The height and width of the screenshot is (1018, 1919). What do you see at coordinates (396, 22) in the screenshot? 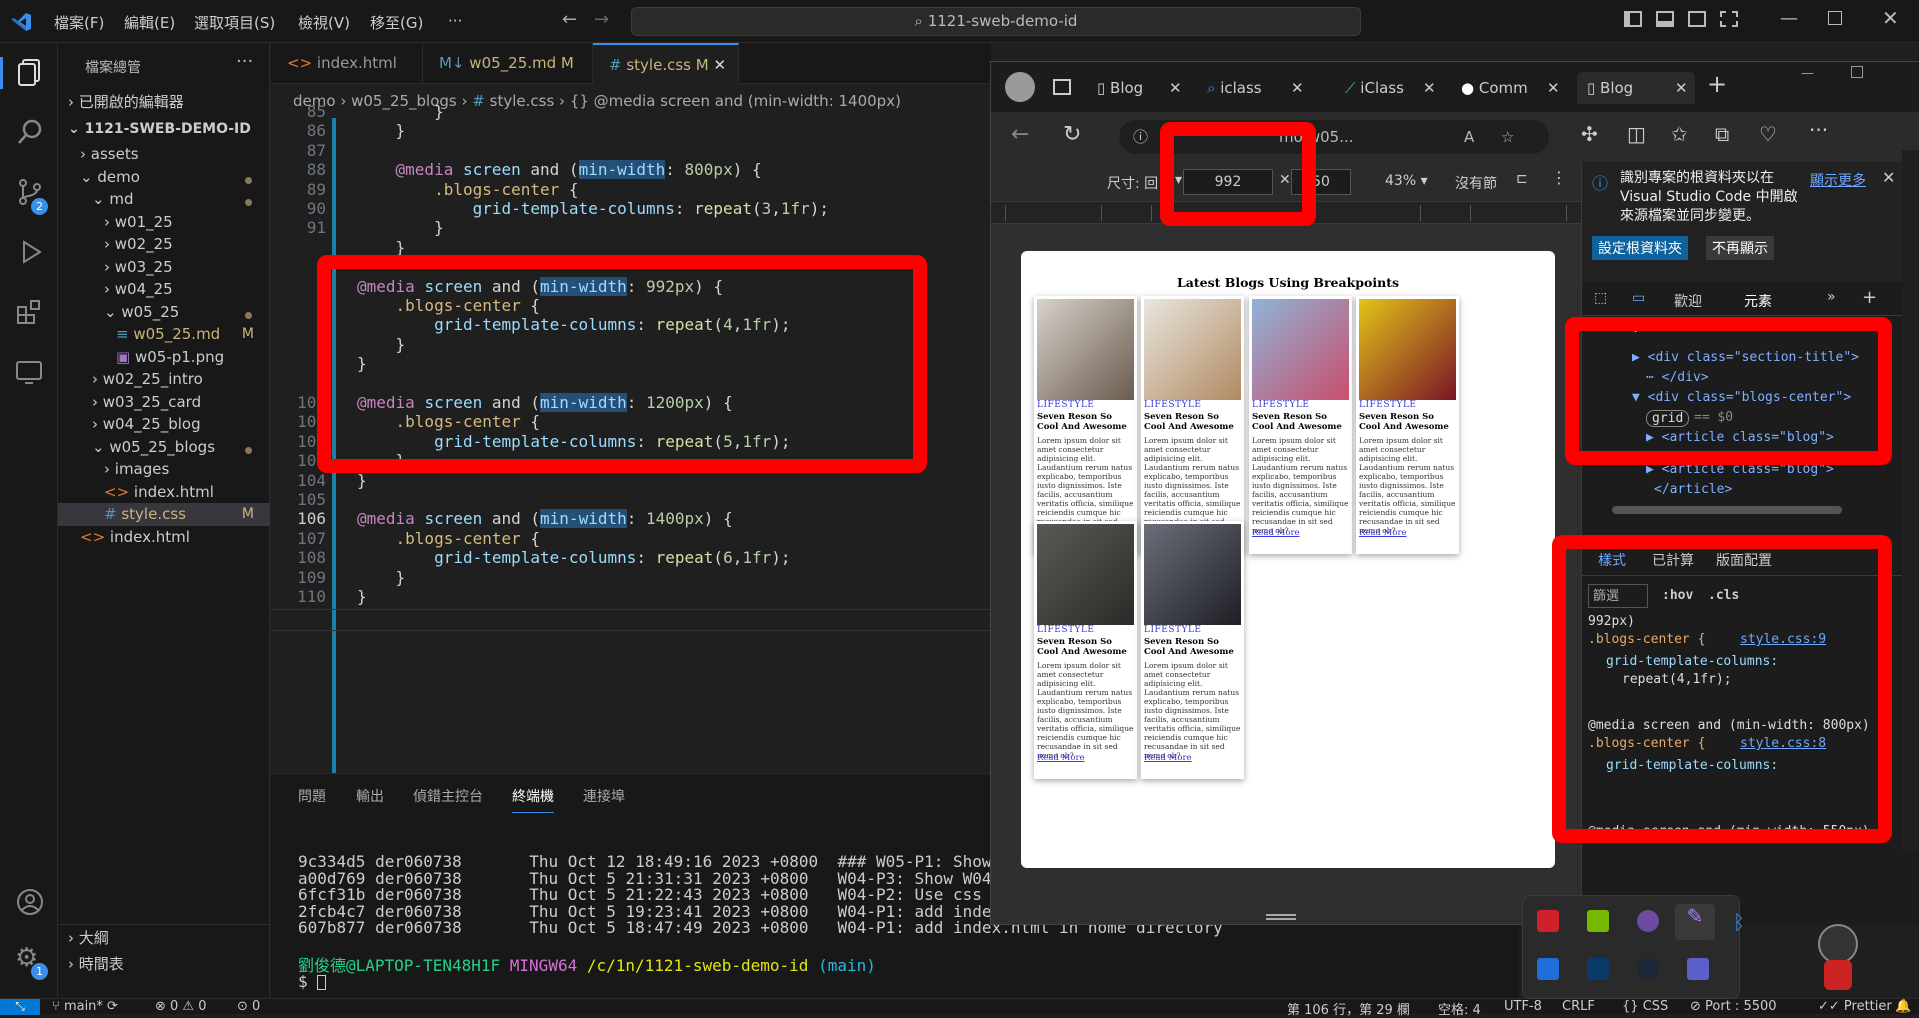
I see `menu-go: 移至(G)` at bounding box center [396, 22].